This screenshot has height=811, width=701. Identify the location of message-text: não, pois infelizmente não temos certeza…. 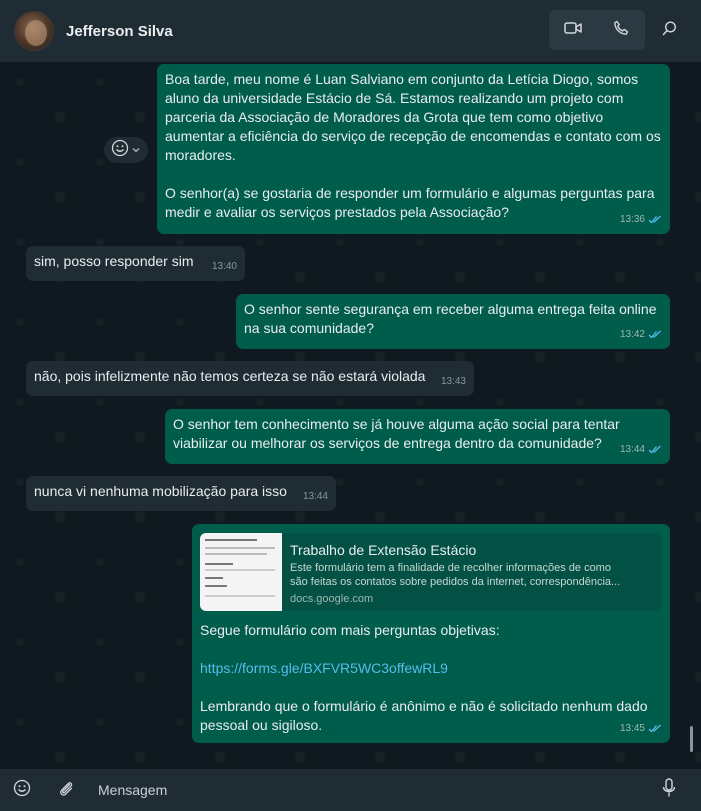
(230, 376).